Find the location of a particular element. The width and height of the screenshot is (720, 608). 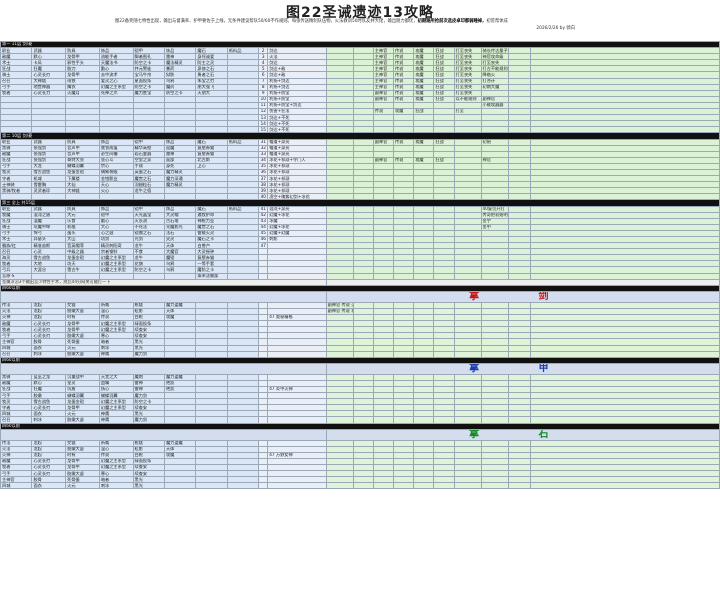

table-cell: 面衣 is located at coordinates (49, 486).